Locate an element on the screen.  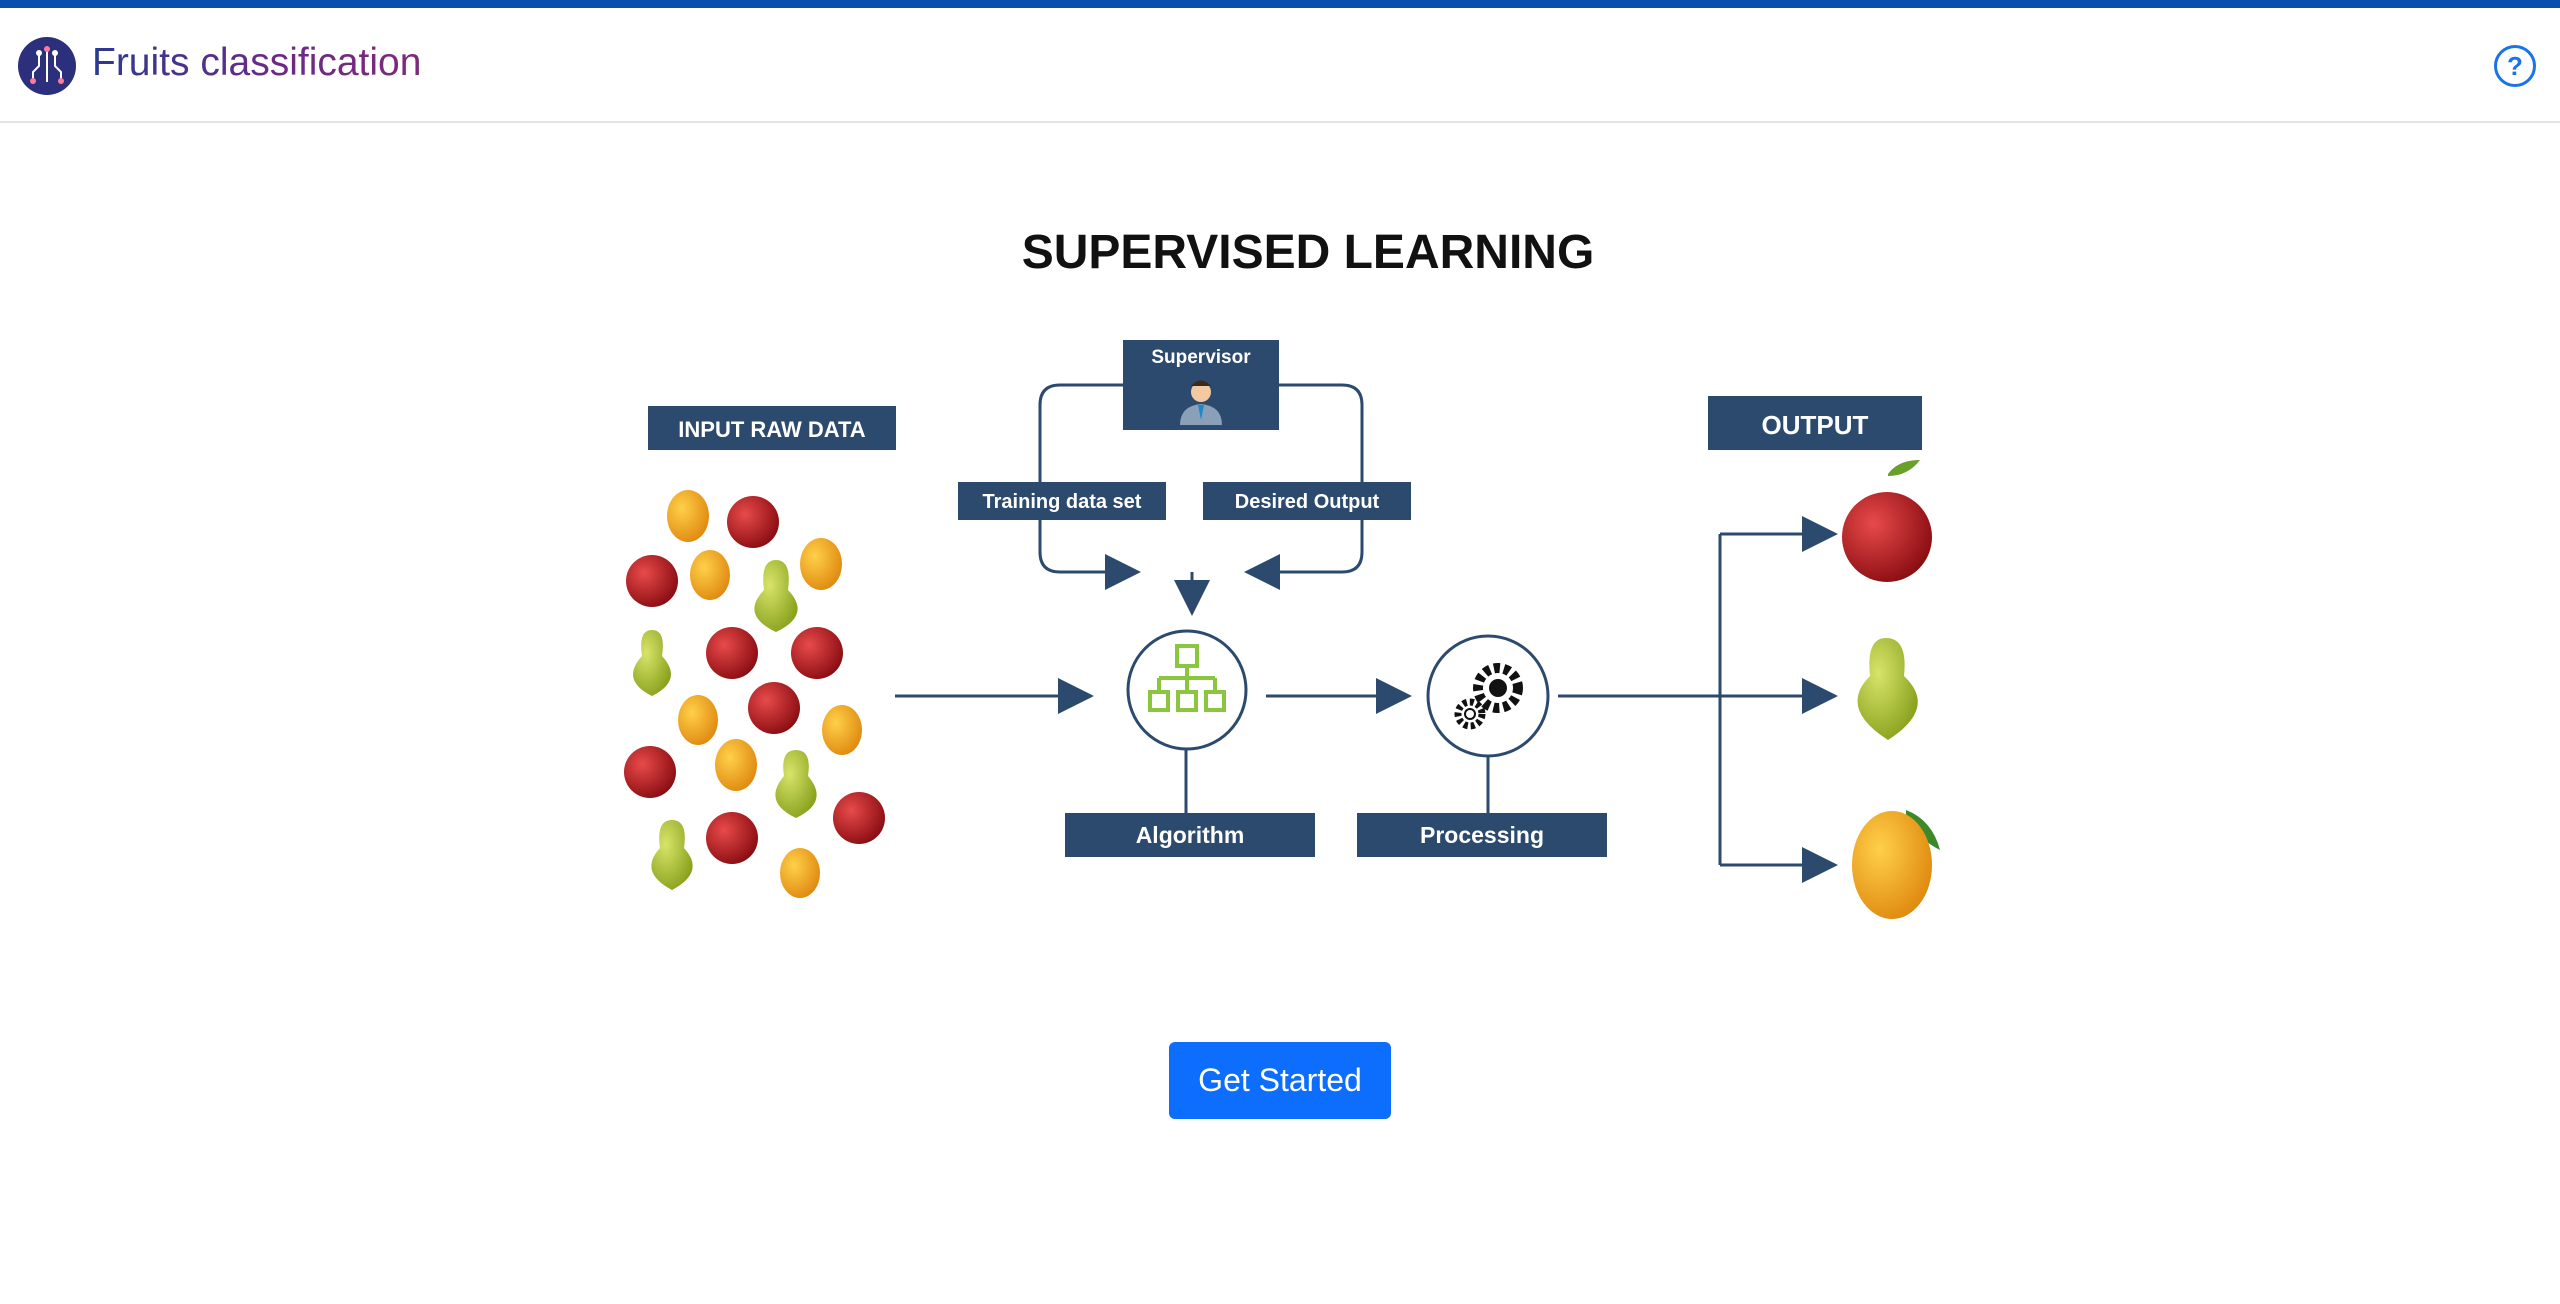
supervisor-label: Supervisor is located at coordinates (1201, 357).